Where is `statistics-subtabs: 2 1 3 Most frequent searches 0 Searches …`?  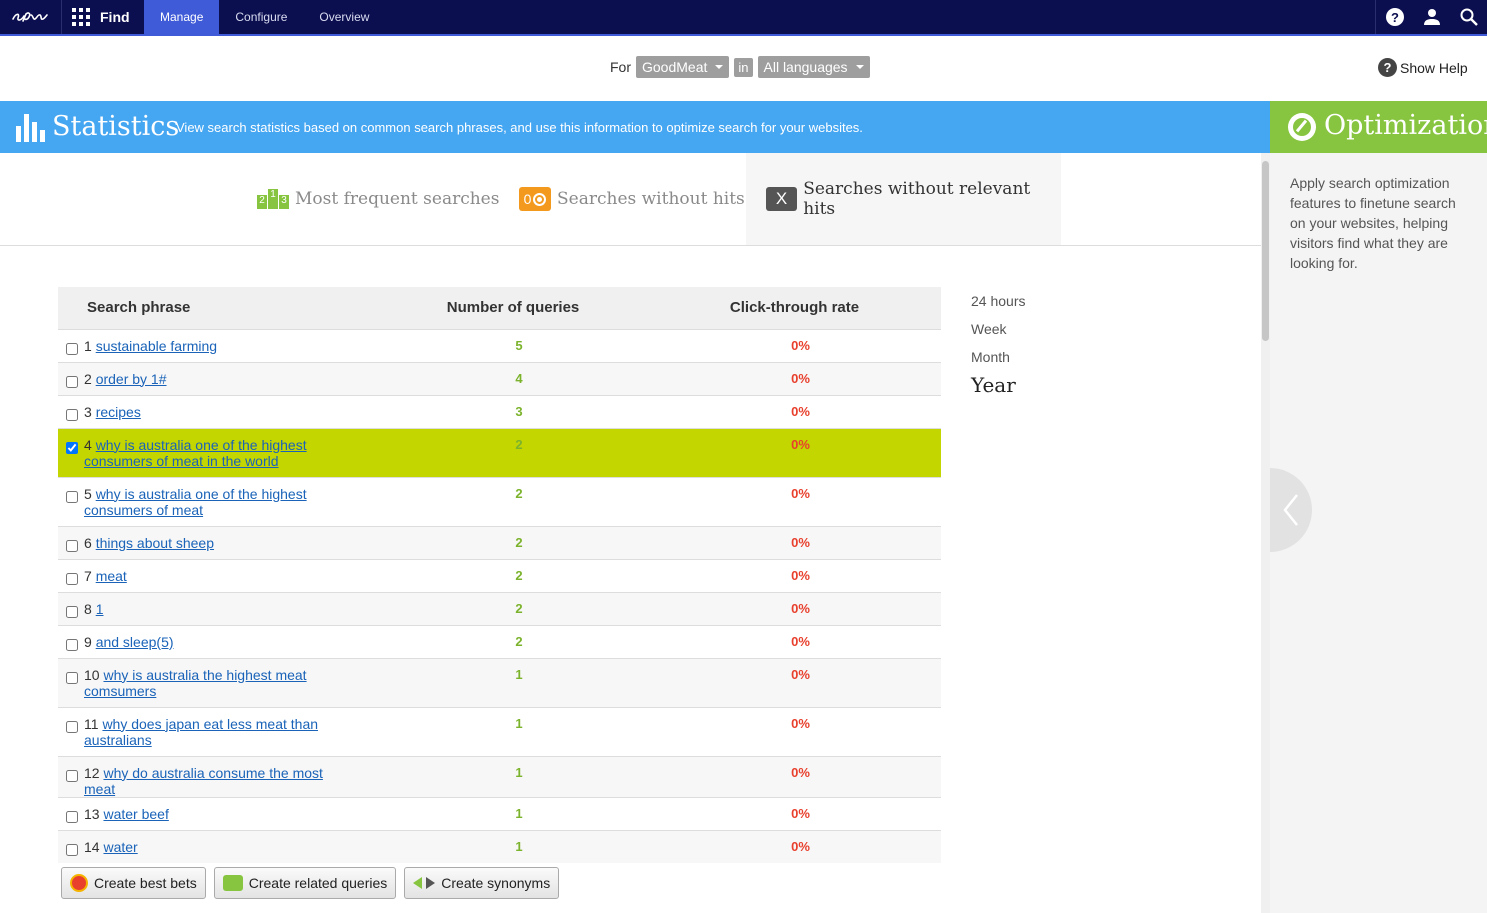 statistics-subtabs: 2 1 3 Most frequent searches 0 Searches … is located at coordinates (630, 199).